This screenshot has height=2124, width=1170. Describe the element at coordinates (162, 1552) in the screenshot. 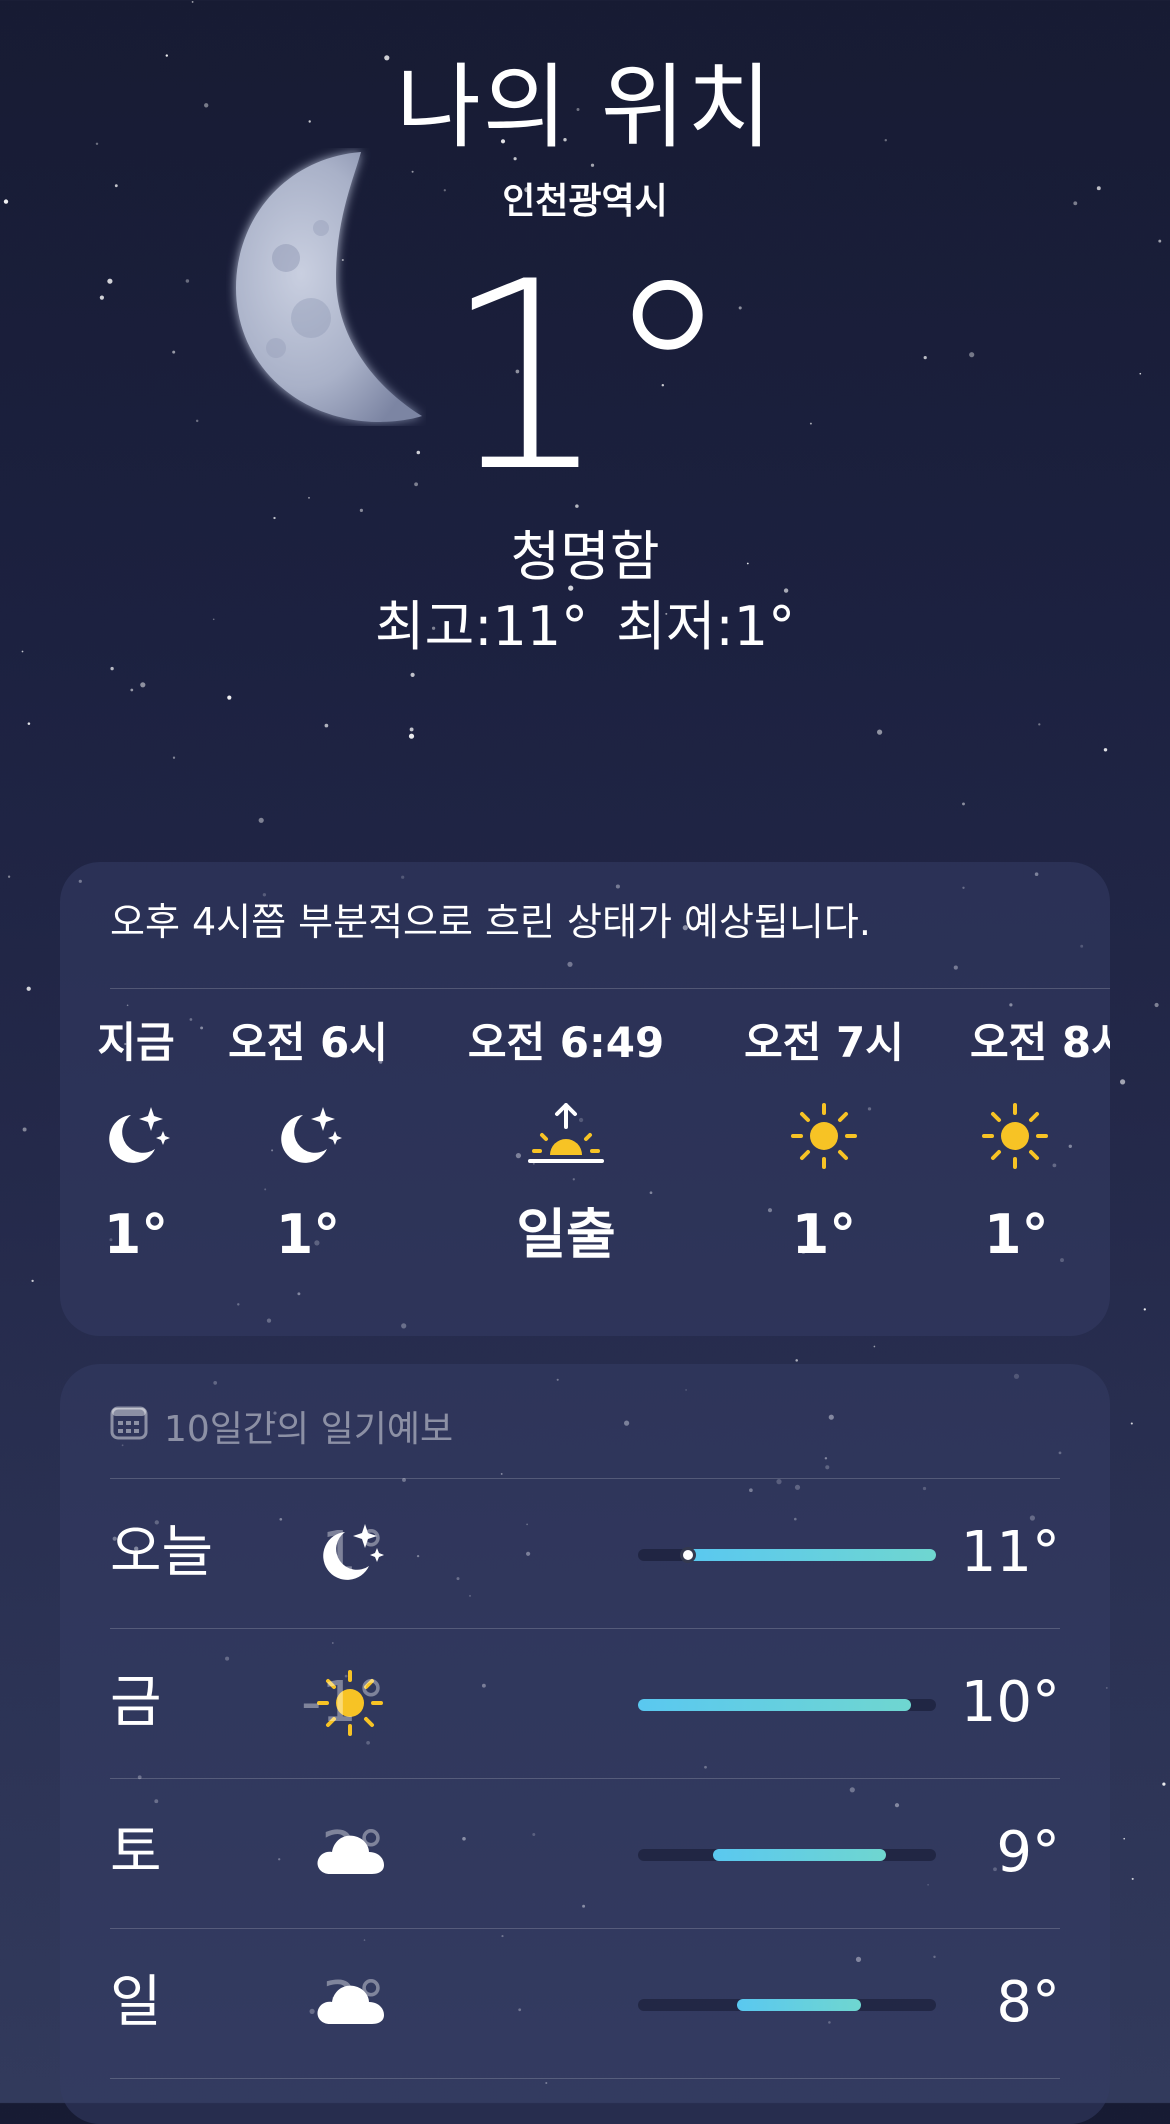

I see `day-name: 오늘` at that location.